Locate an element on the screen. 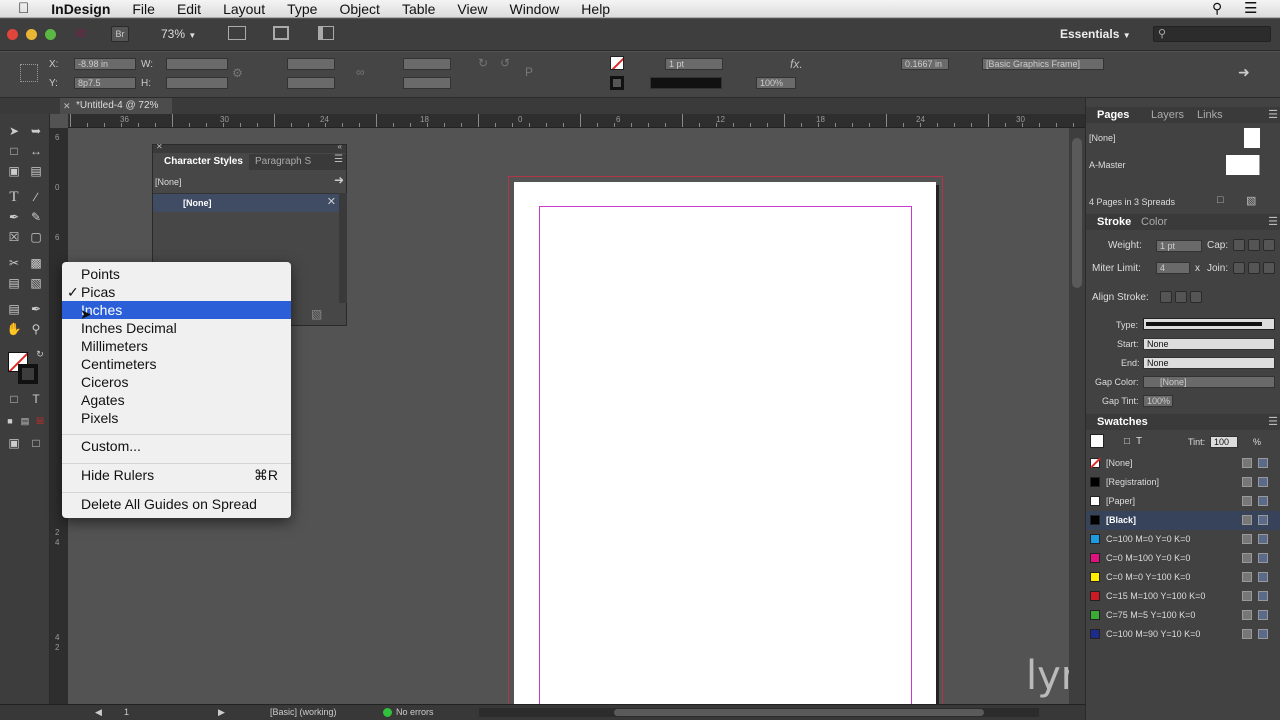 Image resolution: width=1280 pixels, height=720 pixels. menu-type: Type is located at coordinates (302, 9).